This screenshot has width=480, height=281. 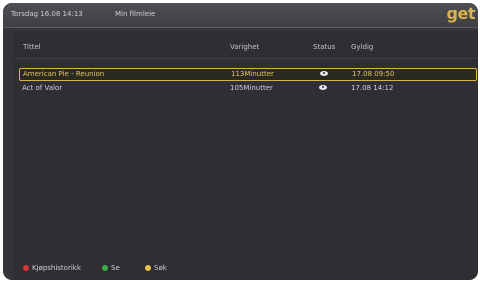 I want to click on search-label: Søk, so click(x=160, y=268).